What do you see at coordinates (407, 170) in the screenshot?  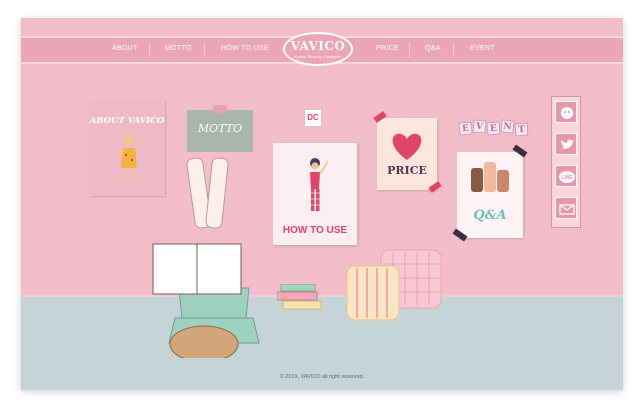 I see `price-poster-label: PRICE` at bounding box center [407, 170].